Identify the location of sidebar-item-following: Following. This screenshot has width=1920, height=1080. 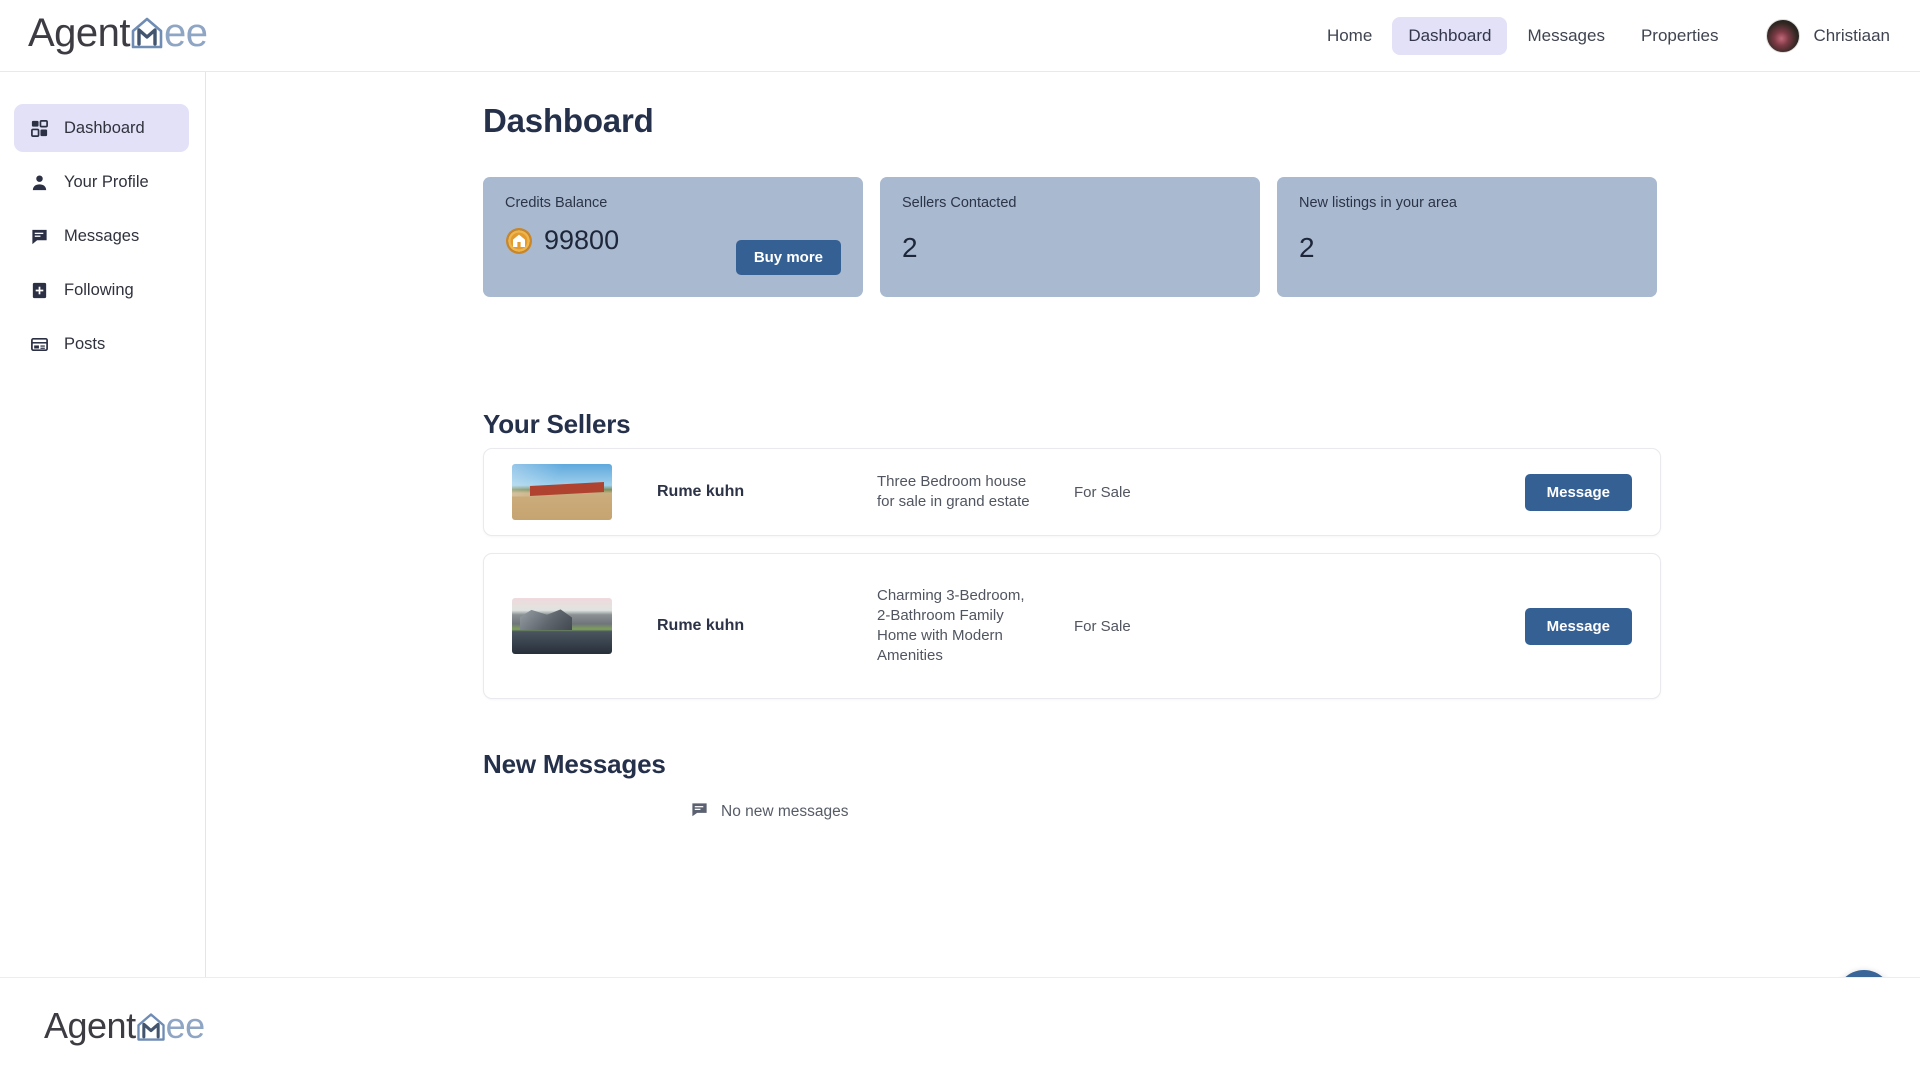
(101, 290).